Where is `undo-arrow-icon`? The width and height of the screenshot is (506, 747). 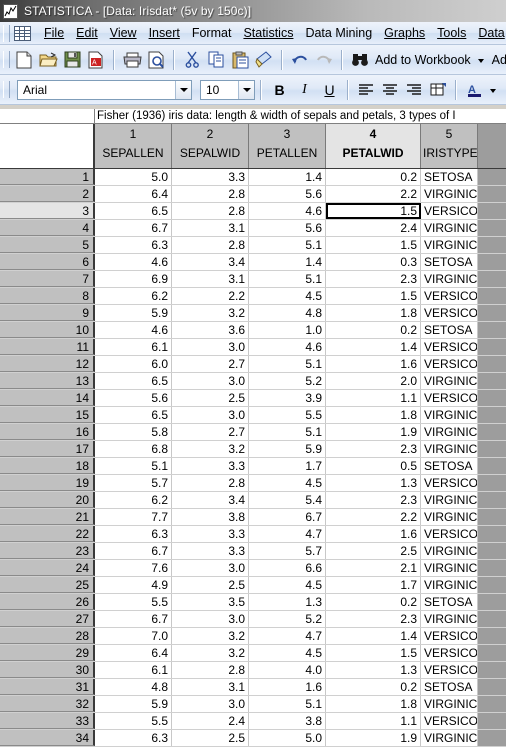
undo-arrow-icon is located at coordinates (300, 59).